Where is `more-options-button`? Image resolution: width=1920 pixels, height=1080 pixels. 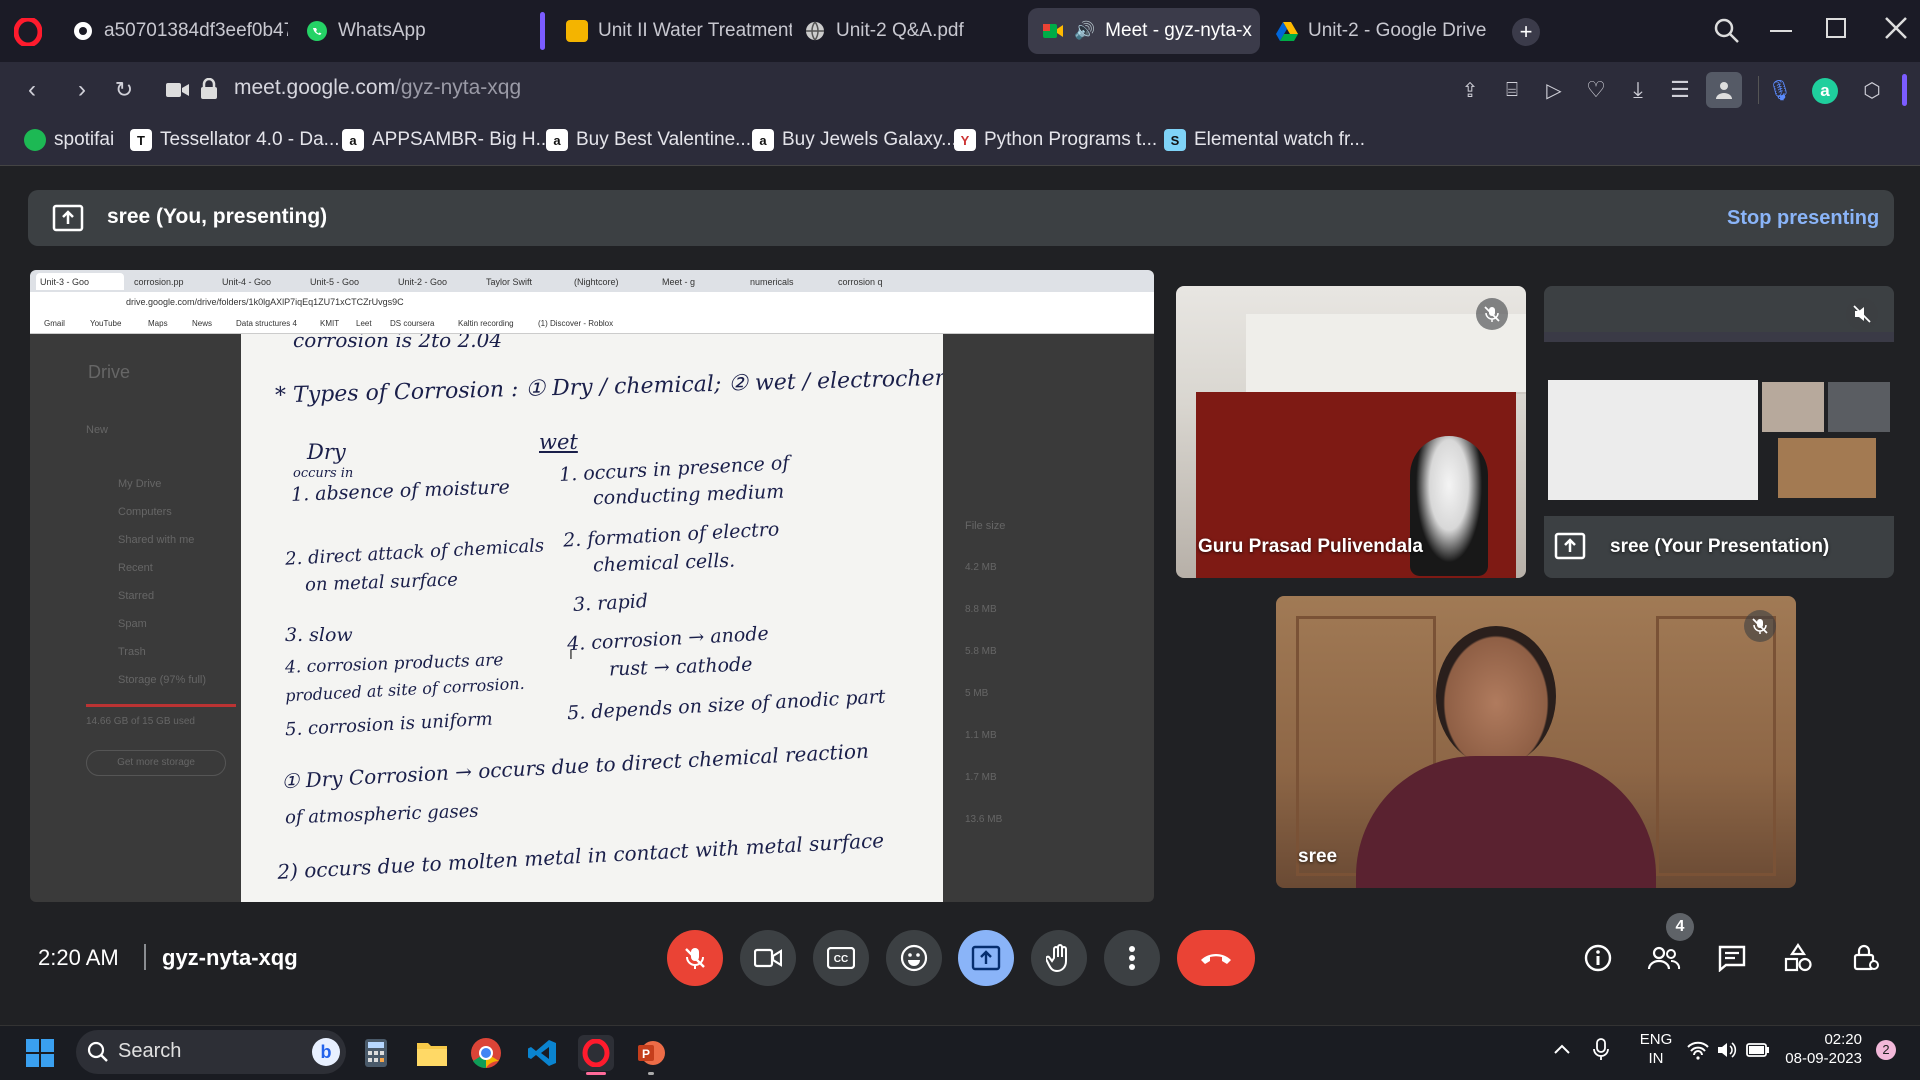 more-options-button is located at coordinates (1132, 958).